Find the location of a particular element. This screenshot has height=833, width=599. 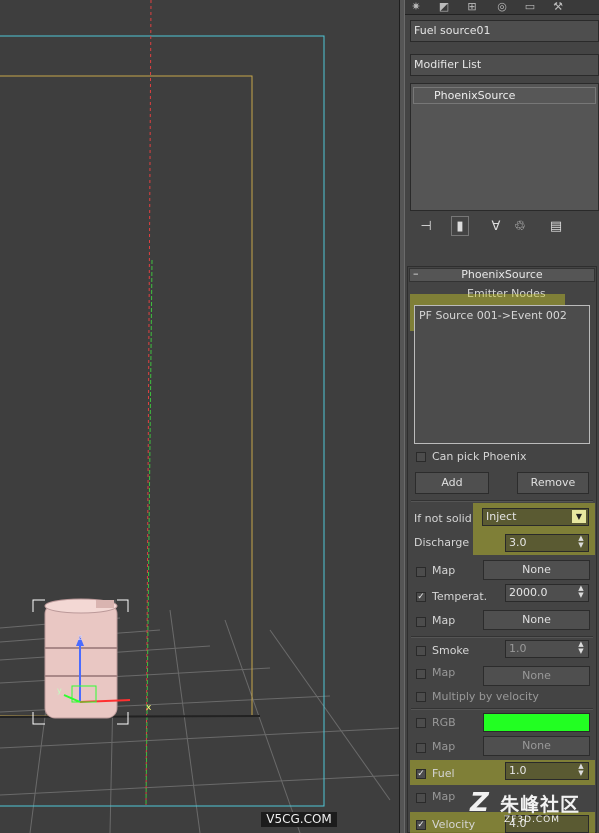

brand-z-icon: Z is located at coordinates (479, 803).